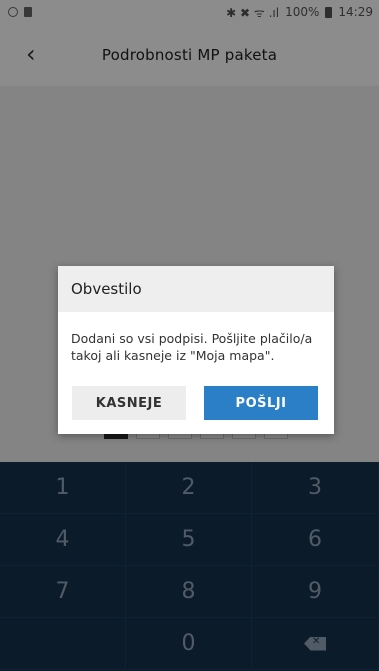 This screenshot has height=671, width=379. What do you see at coordinates (196, 289) in the screenshot?
I see `dialog-title: Obvestilo` at bounding box center [196, 289].